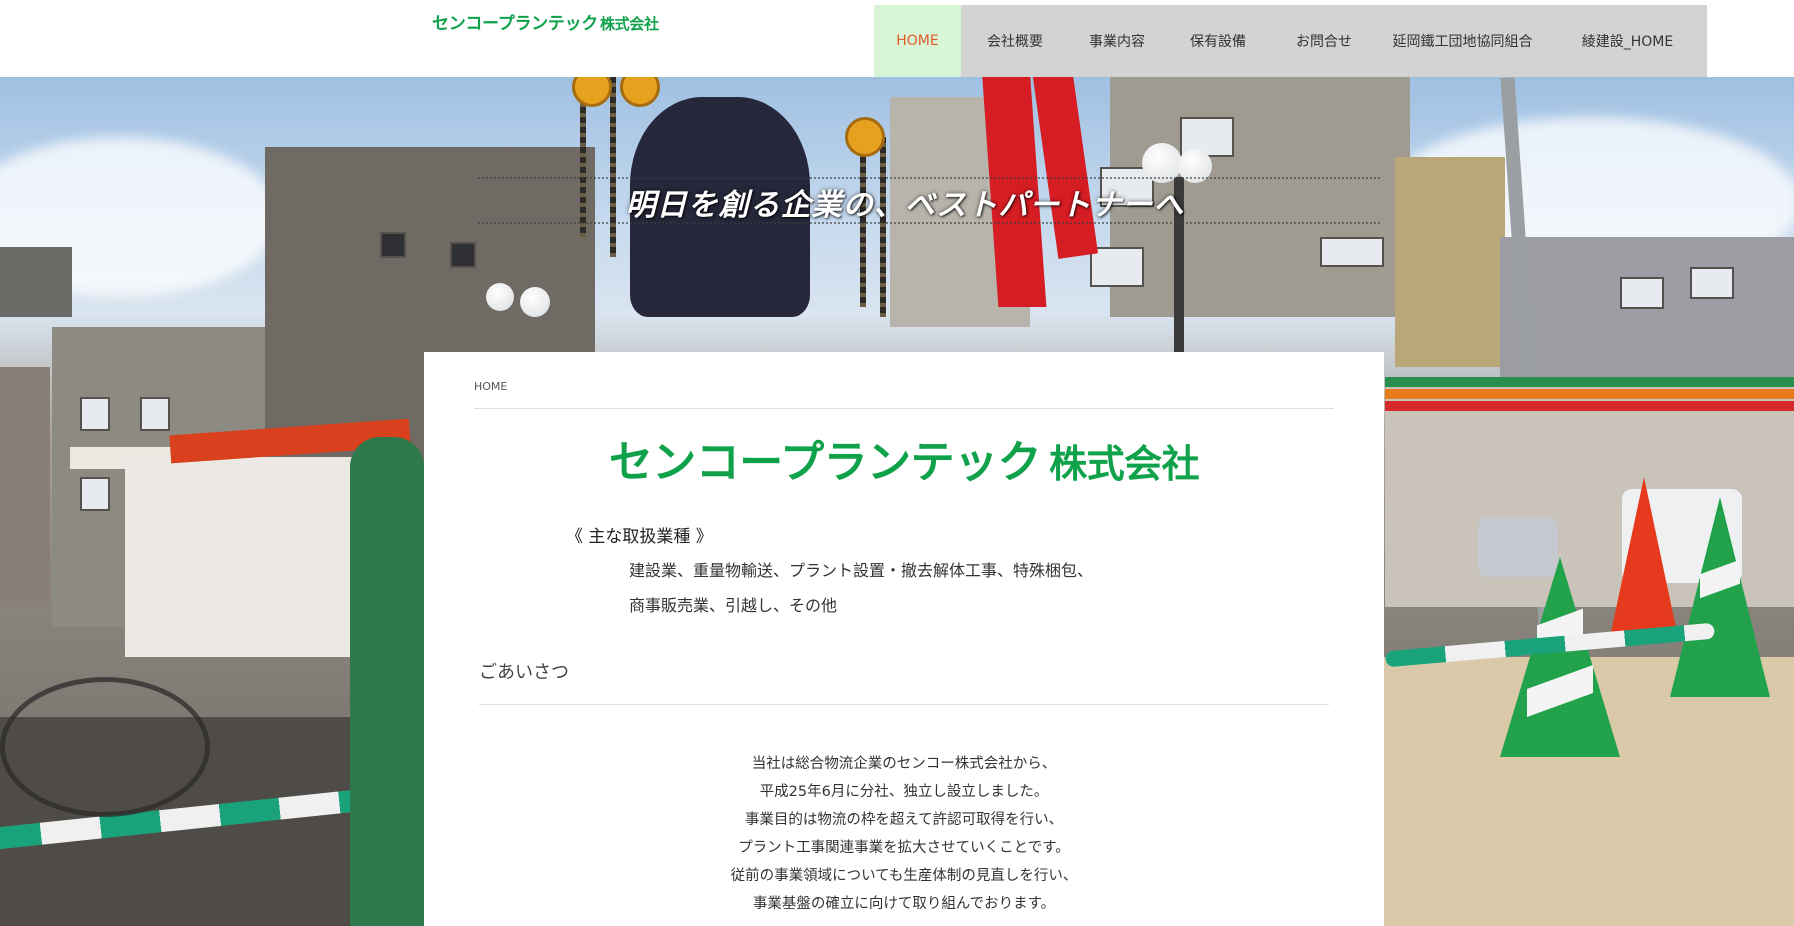  Describe the element at coordinates (387, 681) in the screenshot. I see `worker` at that location.